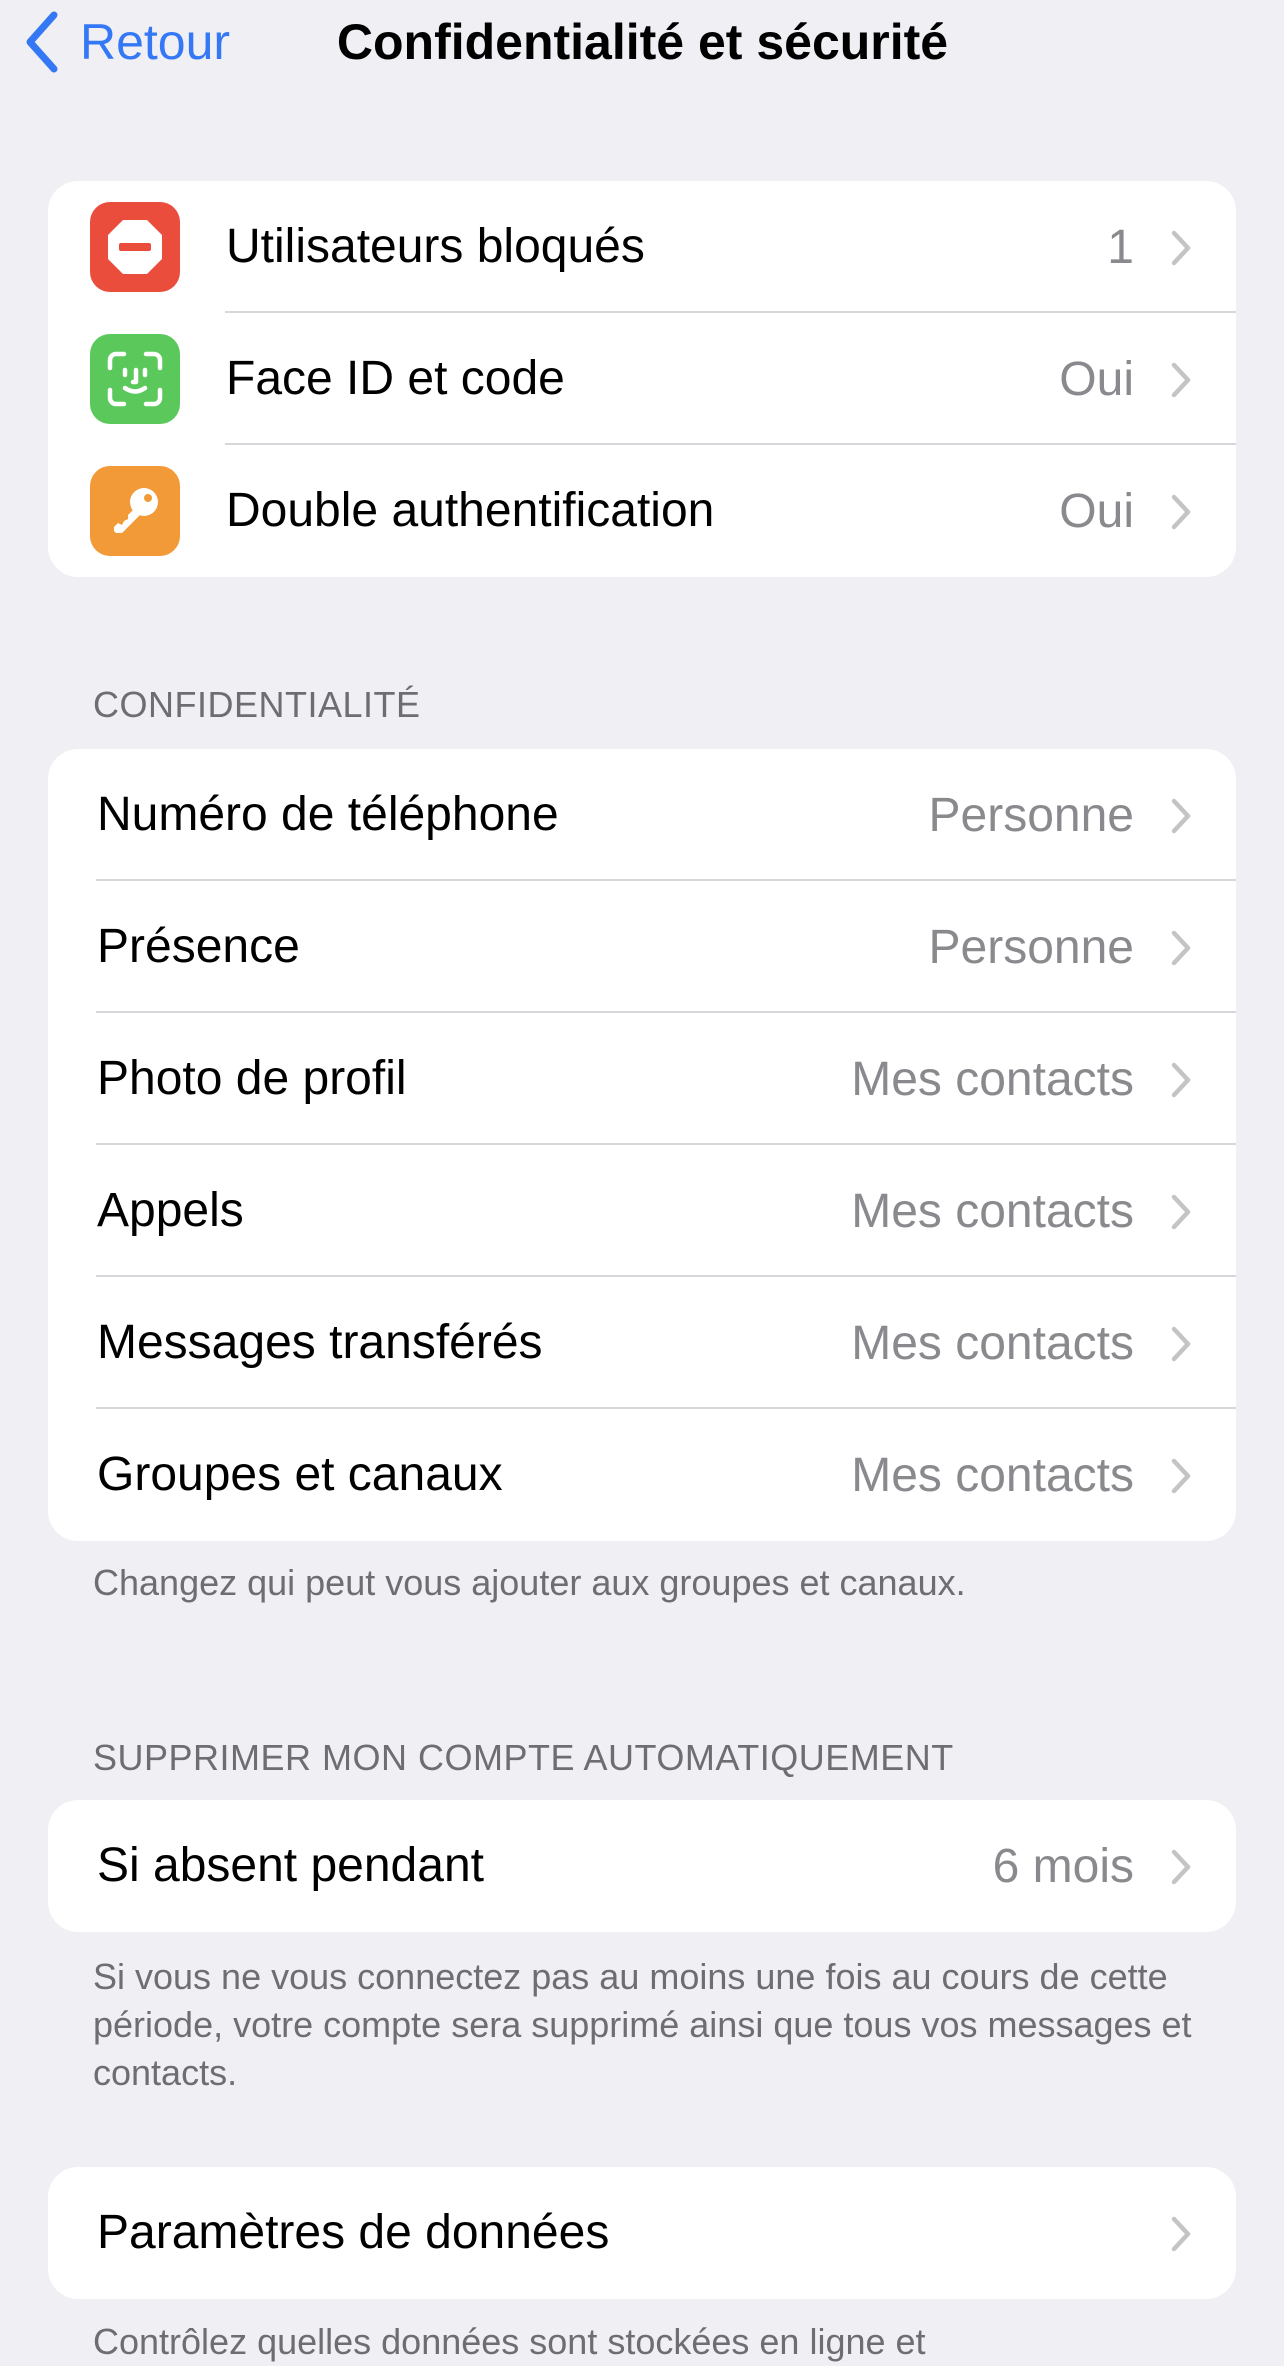 This screenshot has width=1284, height=2366. What do you see at coordinates (328, 814) in the screenshot?
I see `phone-number-label: Numéro de téléphone` at bounding box center [328, 814].